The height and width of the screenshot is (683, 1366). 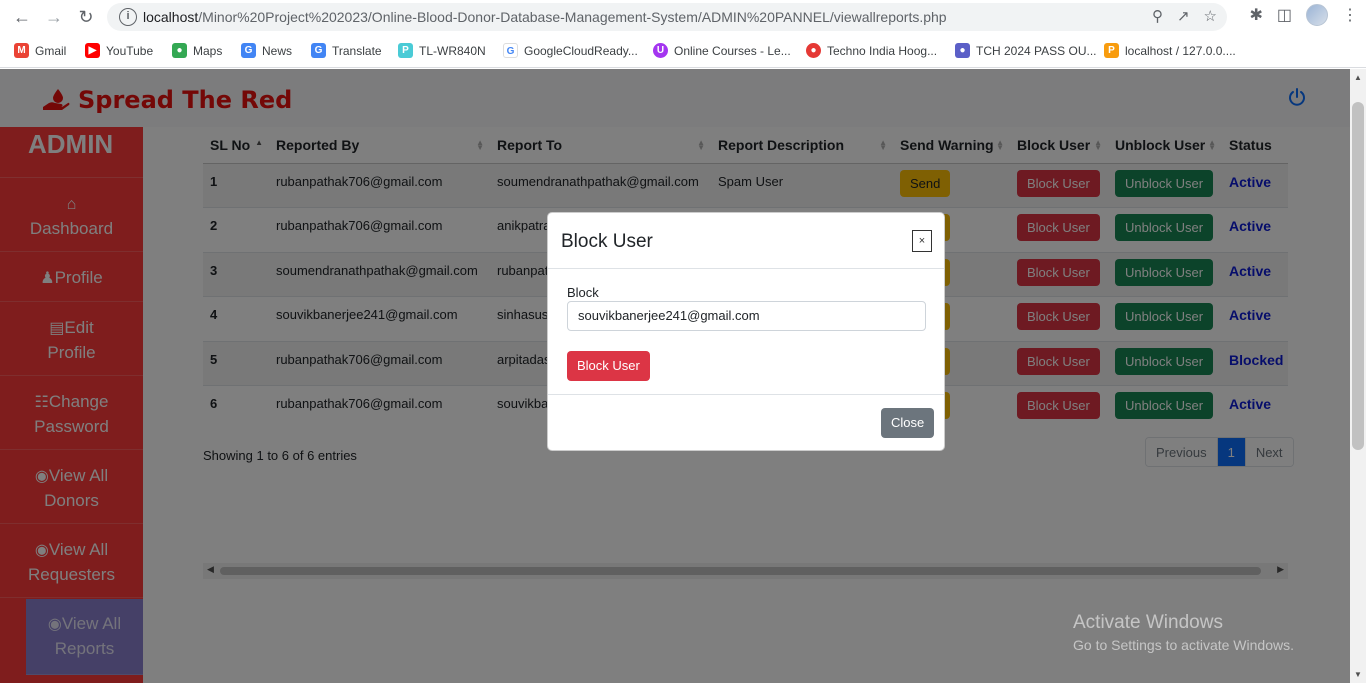 I want to click on group-icon: ●, so click(x=962, y=50).